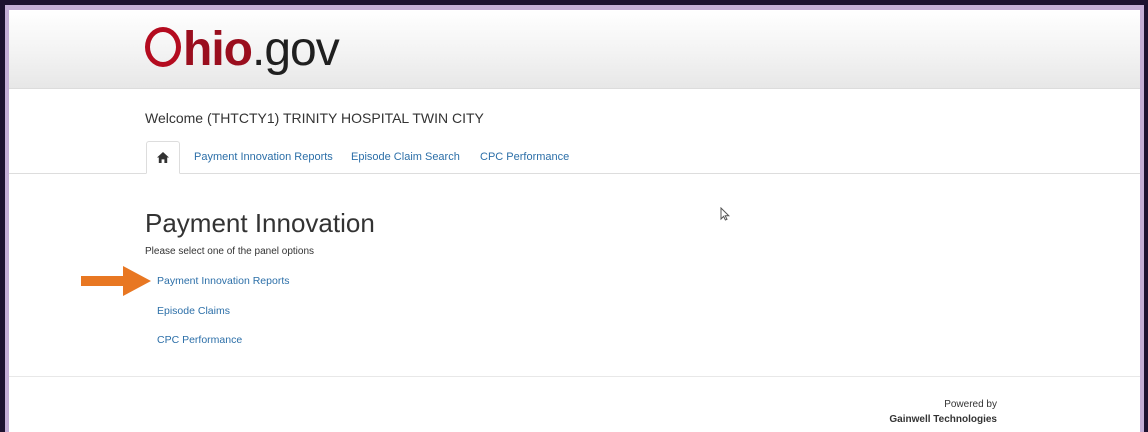 The height and width of the screenshot is (432, 1148). What do you see at coordinates (970, 404) in the screenshot?
I see `powered-by-text: Powered by` at bounding box center [970, 404].